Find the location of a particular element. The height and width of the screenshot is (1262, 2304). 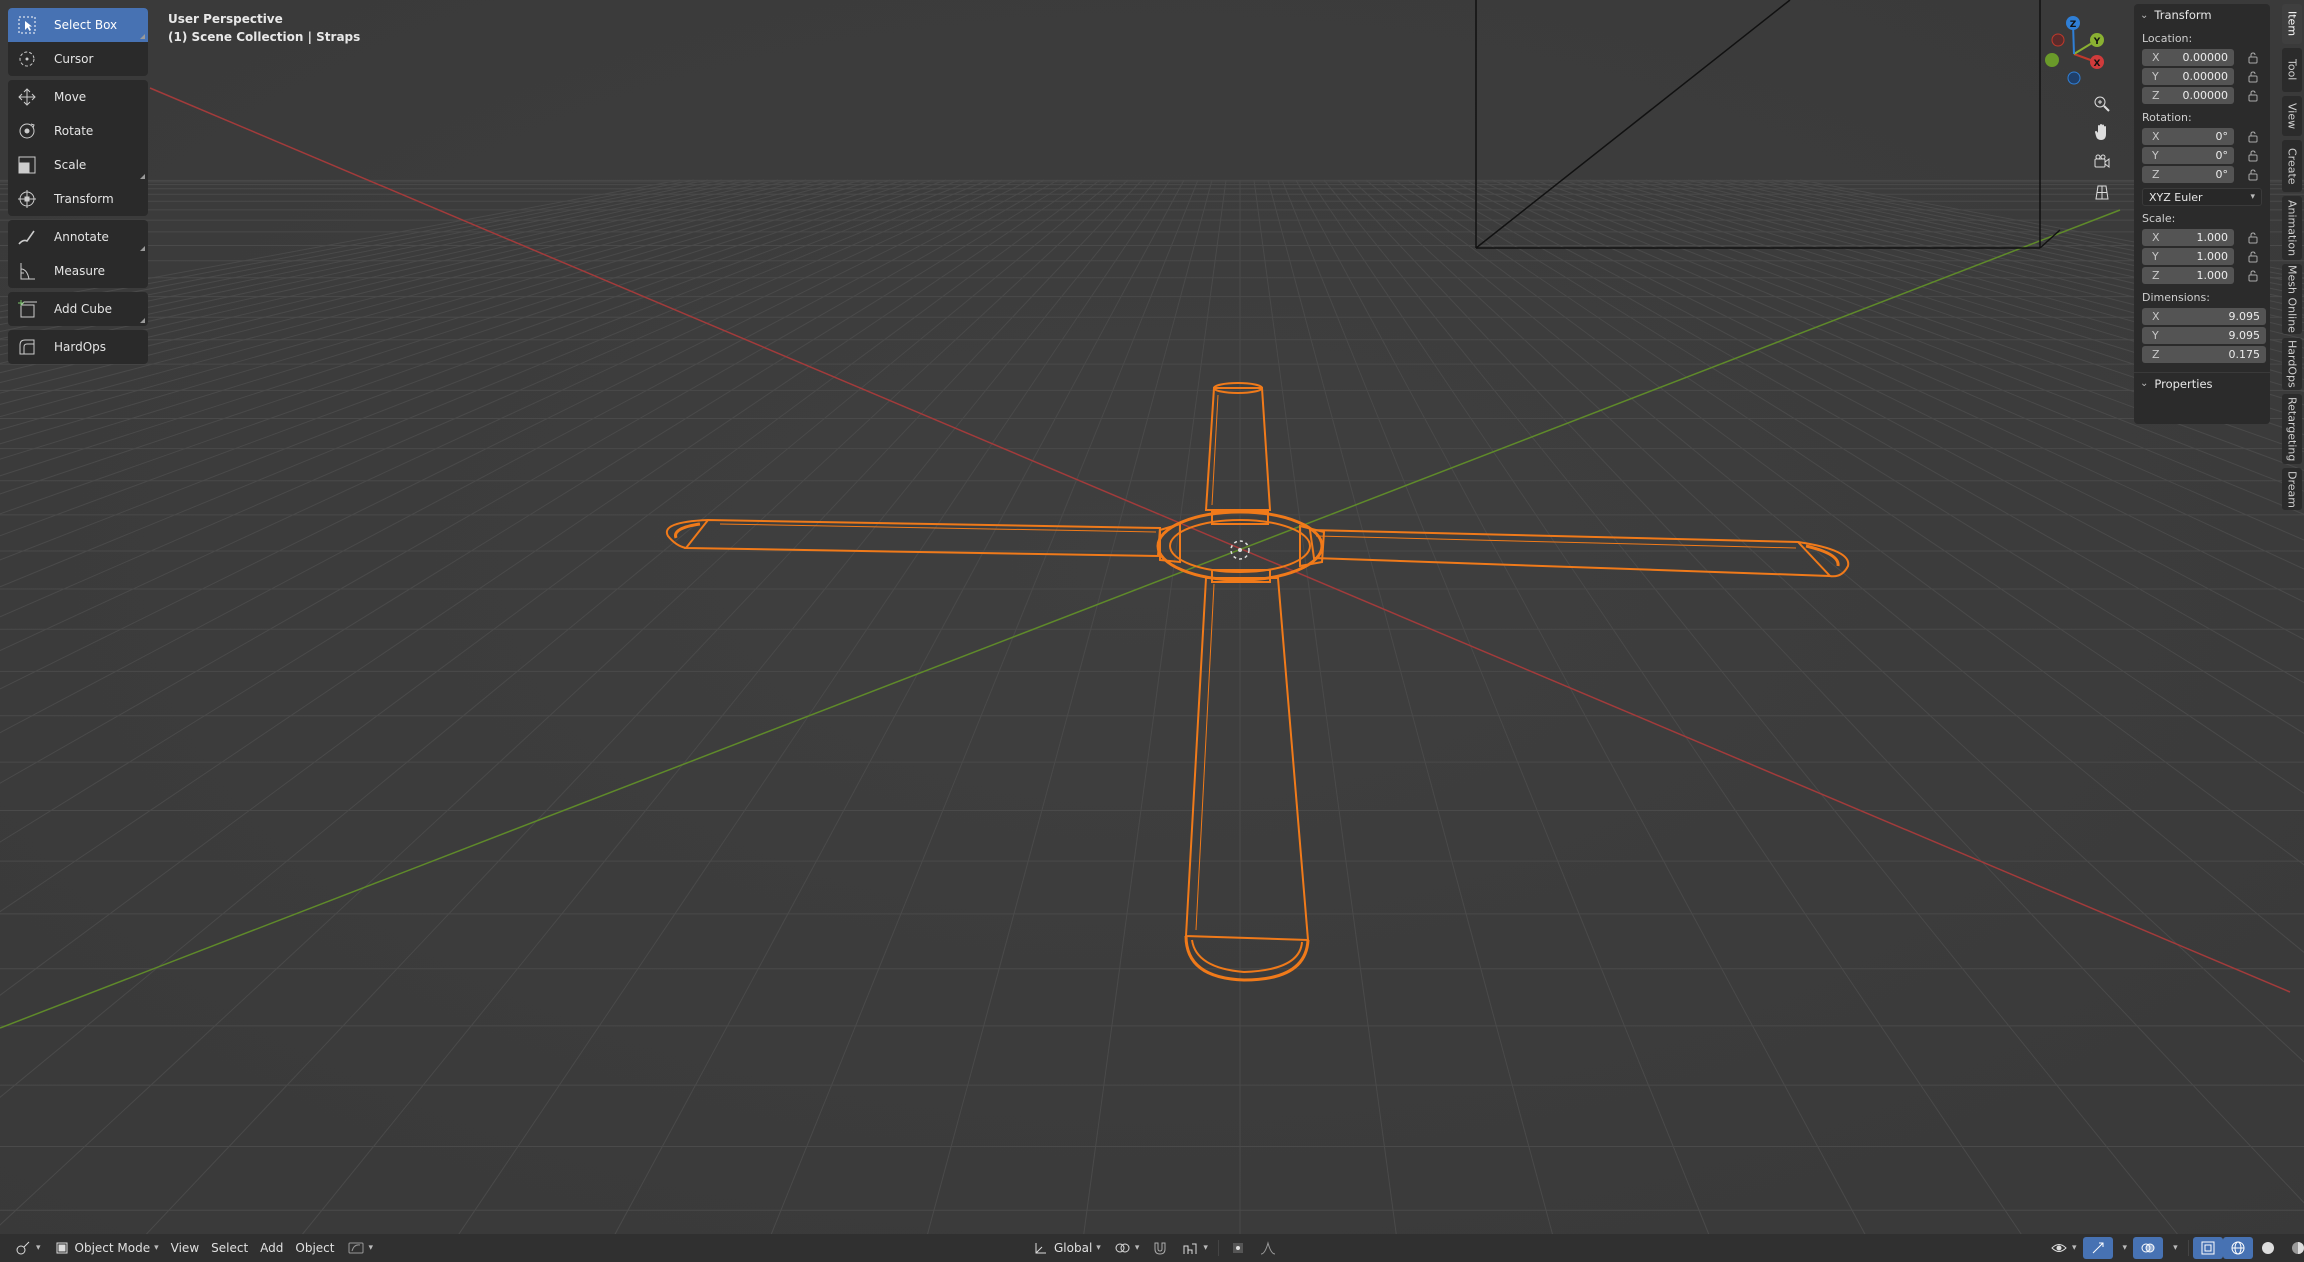

location-row-y: Y 0.00000 is located at coordinates (2202, 76).